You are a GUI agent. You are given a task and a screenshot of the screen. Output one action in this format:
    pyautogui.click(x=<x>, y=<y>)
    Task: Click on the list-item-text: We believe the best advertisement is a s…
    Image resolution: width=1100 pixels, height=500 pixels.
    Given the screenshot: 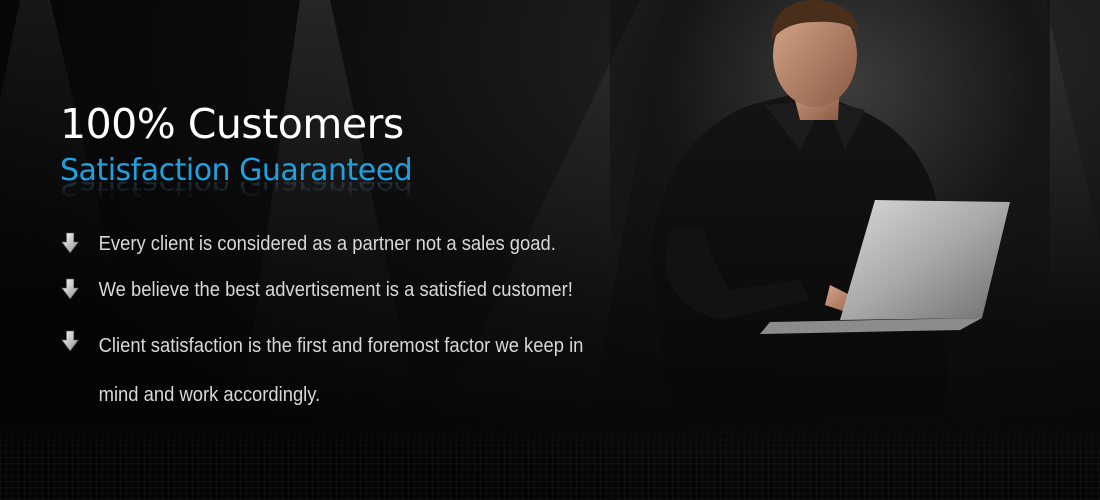 What is the action you would take?
    pyautogui.click(x=335, y=290)
    